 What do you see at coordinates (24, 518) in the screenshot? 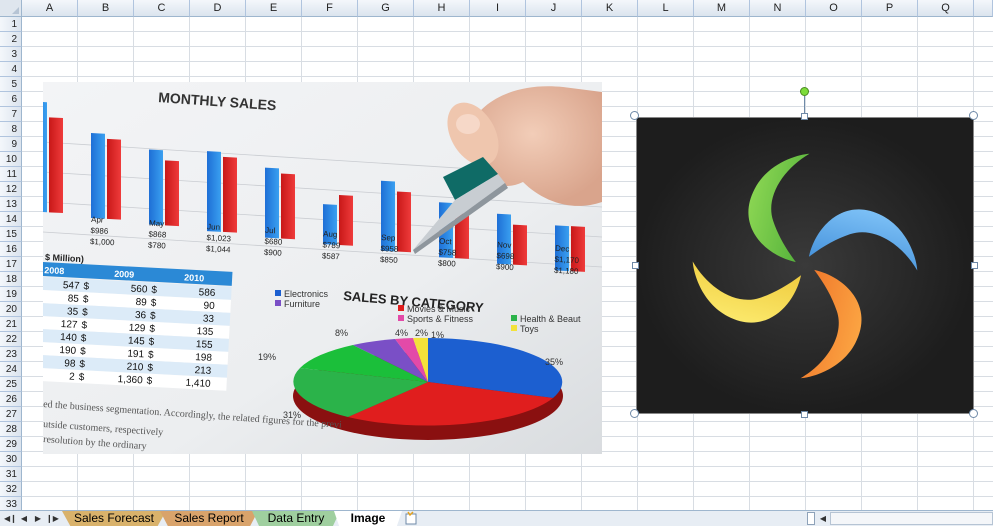
I see `prev-sheet-icon: ◀` at bounding box center [24, 518].